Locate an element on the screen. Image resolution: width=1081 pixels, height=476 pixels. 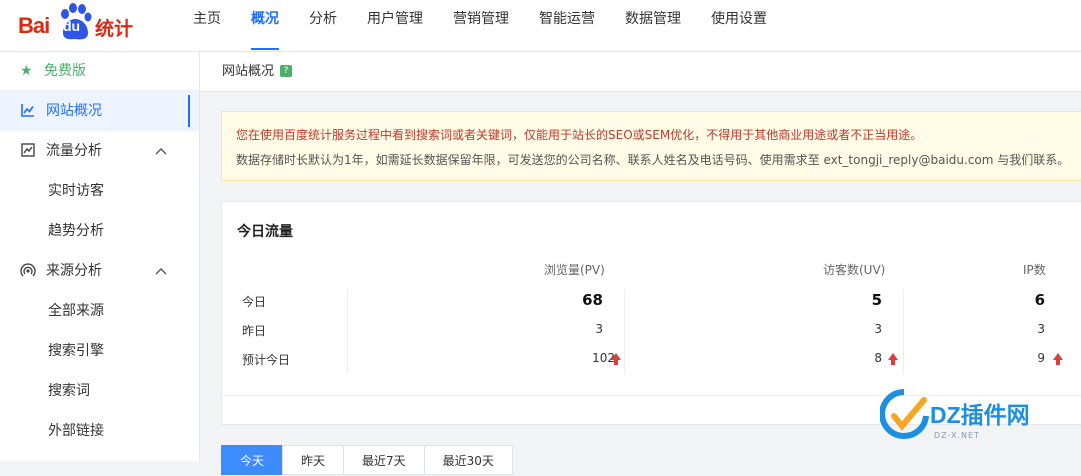
yesterday-ip-value: 3 is located at coordinates (1041, 329).